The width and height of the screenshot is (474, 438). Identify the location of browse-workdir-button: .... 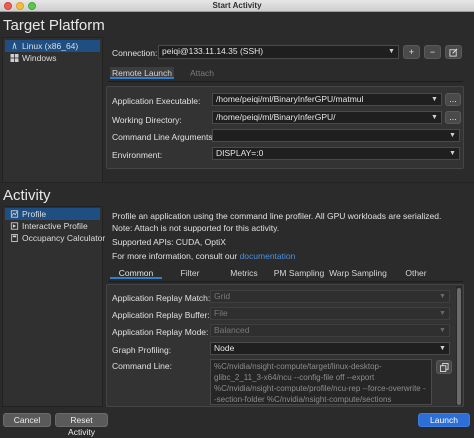
(453, 117).